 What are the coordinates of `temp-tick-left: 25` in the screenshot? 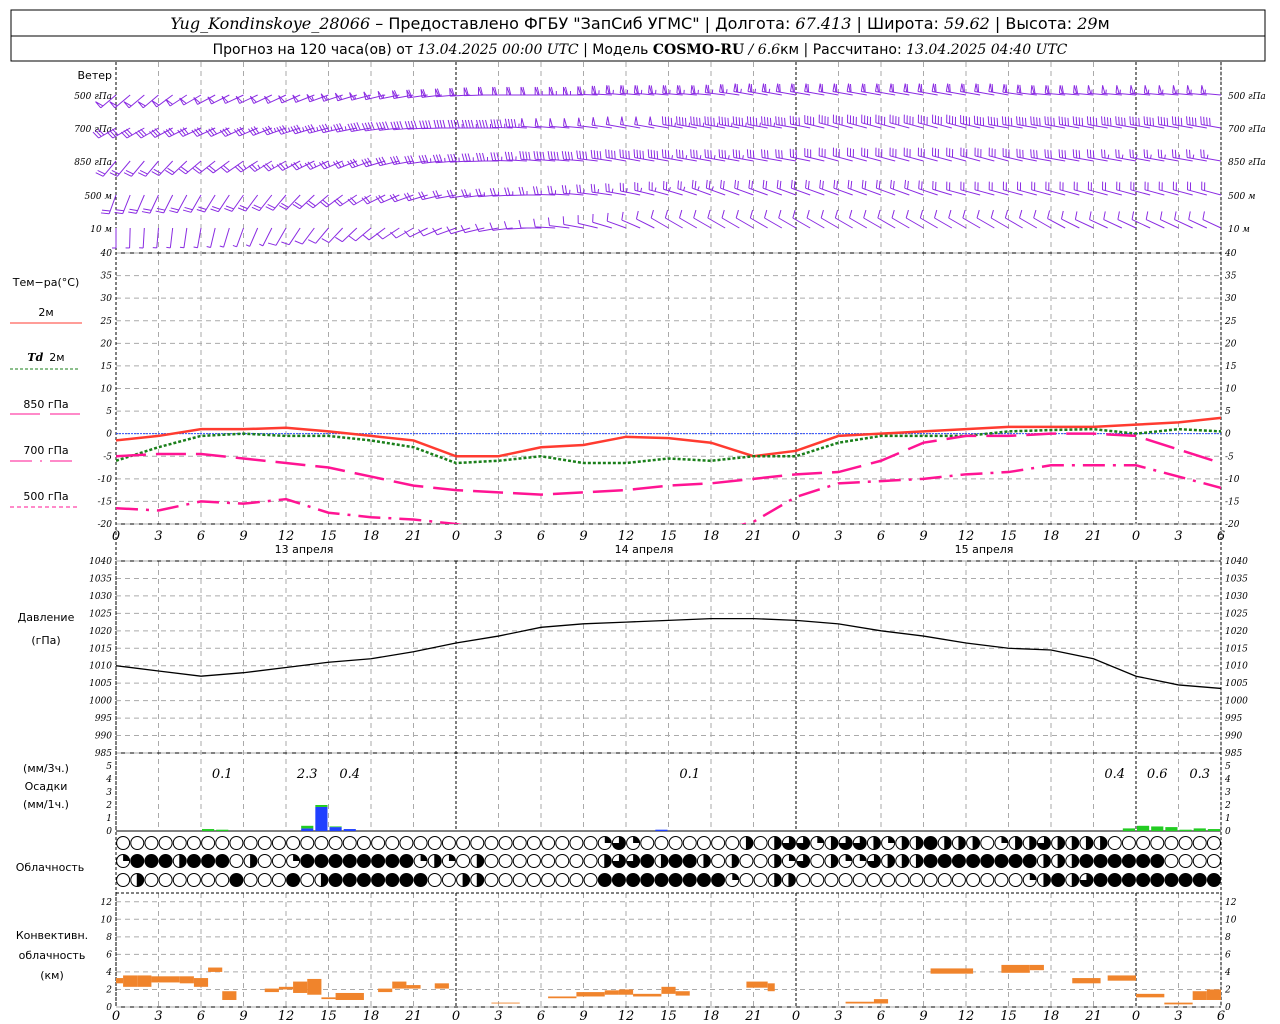 It's located at (106, 322).